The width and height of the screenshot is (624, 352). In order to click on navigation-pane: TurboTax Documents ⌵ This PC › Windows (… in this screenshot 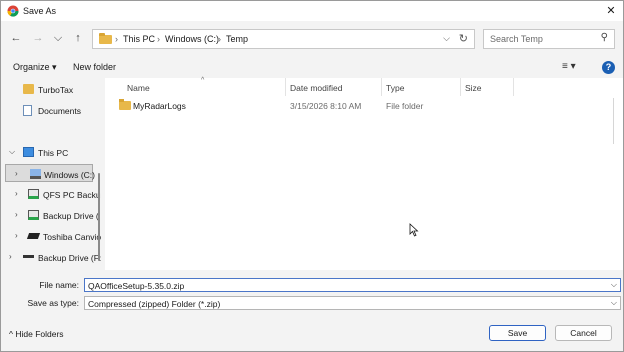, I will do `click(51, 174)`.